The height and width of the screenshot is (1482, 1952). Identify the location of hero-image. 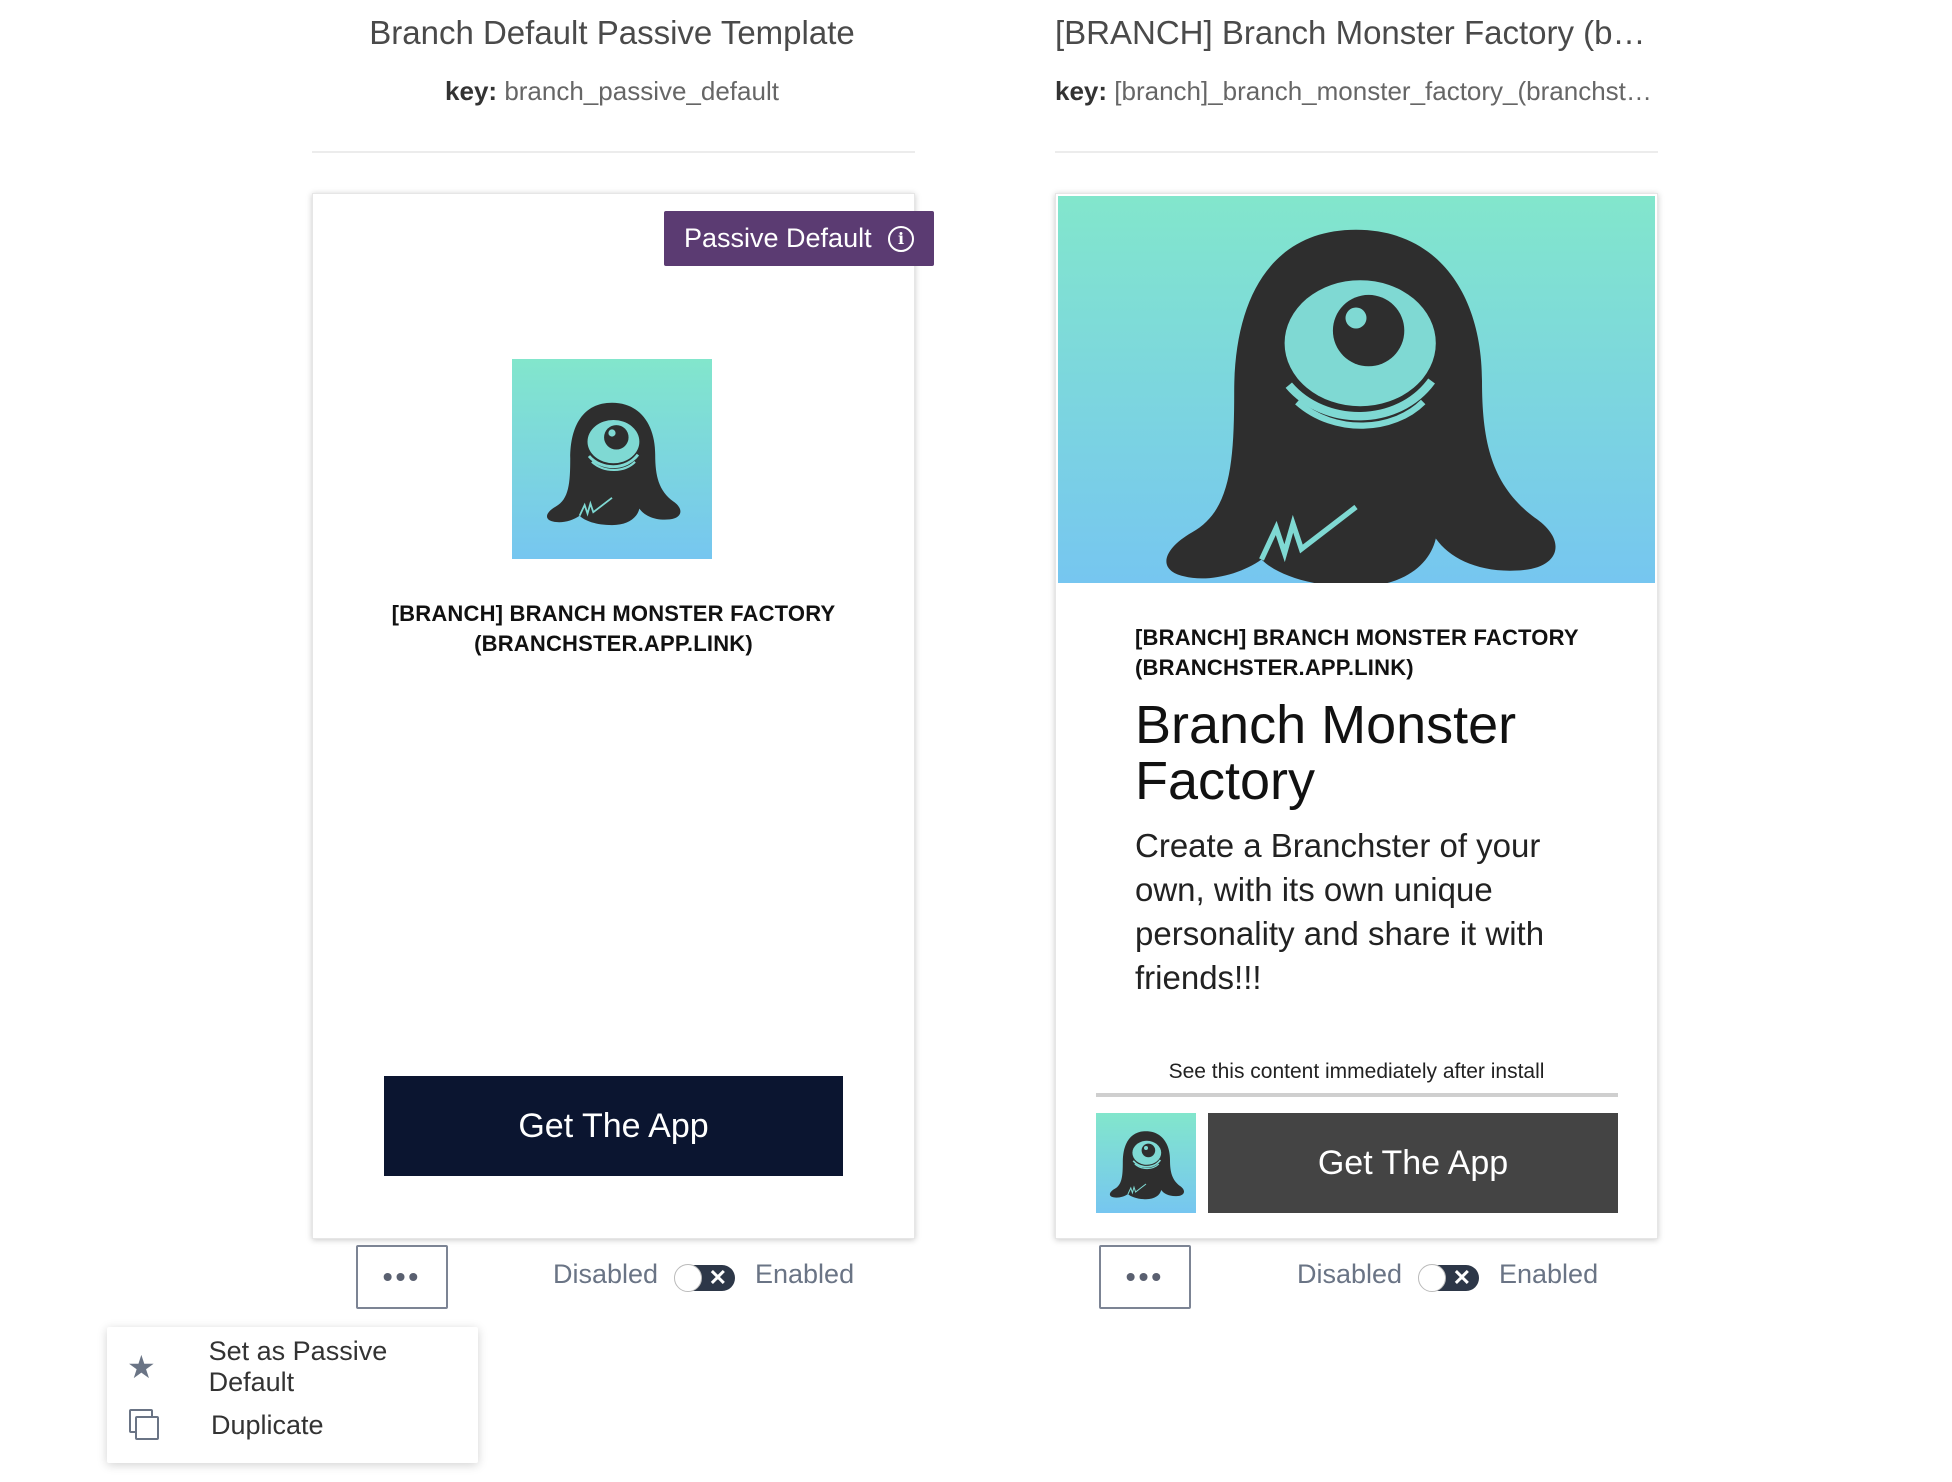
(1356, 389).